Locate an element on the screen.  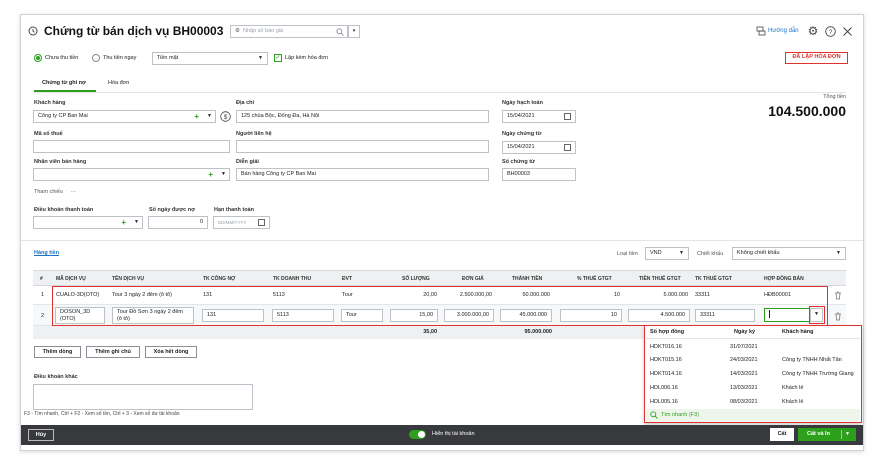
col-sales-contract: HỢP ĐỒNG BÁN is located at coordinates (784, 279).